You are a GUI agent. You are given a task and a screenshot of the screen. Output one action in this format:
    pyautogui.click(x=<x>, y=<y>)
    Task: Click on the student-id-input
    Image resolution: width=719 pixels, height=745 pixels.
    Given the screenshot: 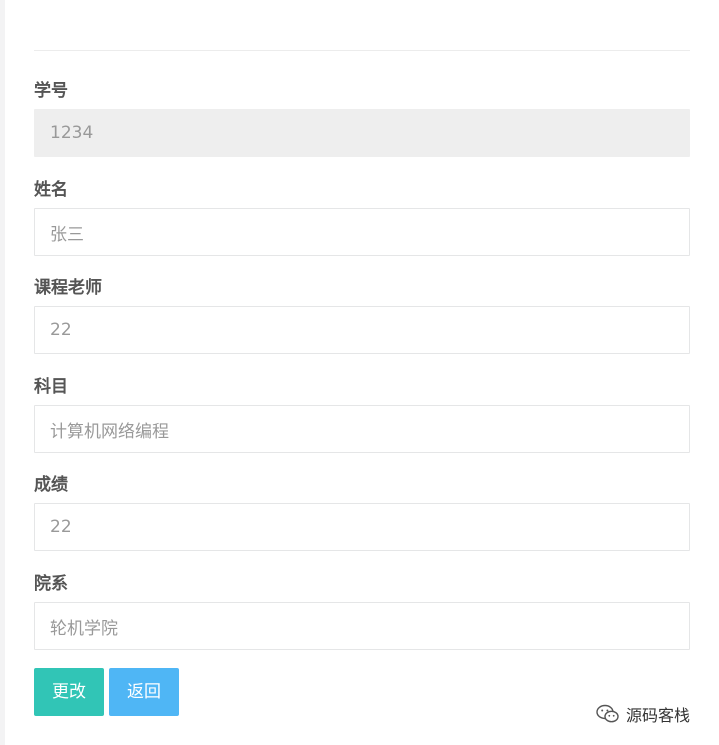 What is the action you would take?
    pyautogui.click(x=362, y=133)
    